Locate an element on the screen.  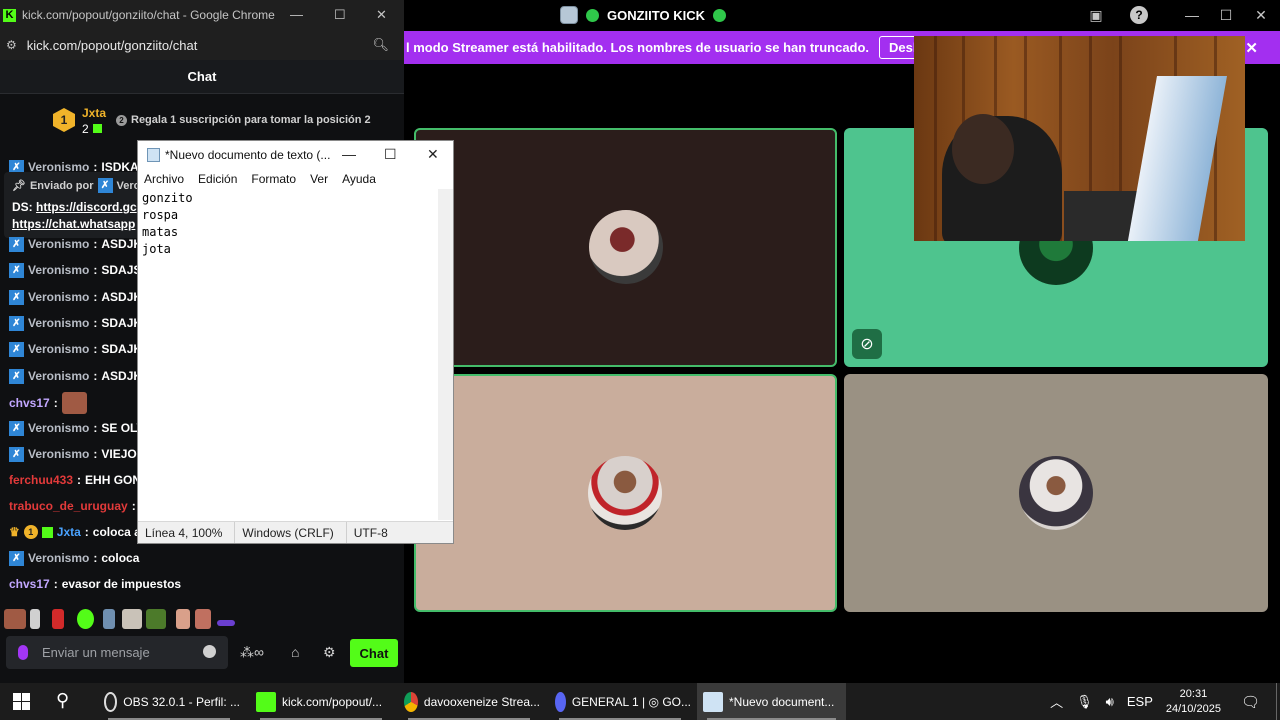
banner-close-icon: ✕ is located at coordinates (1251, 48).